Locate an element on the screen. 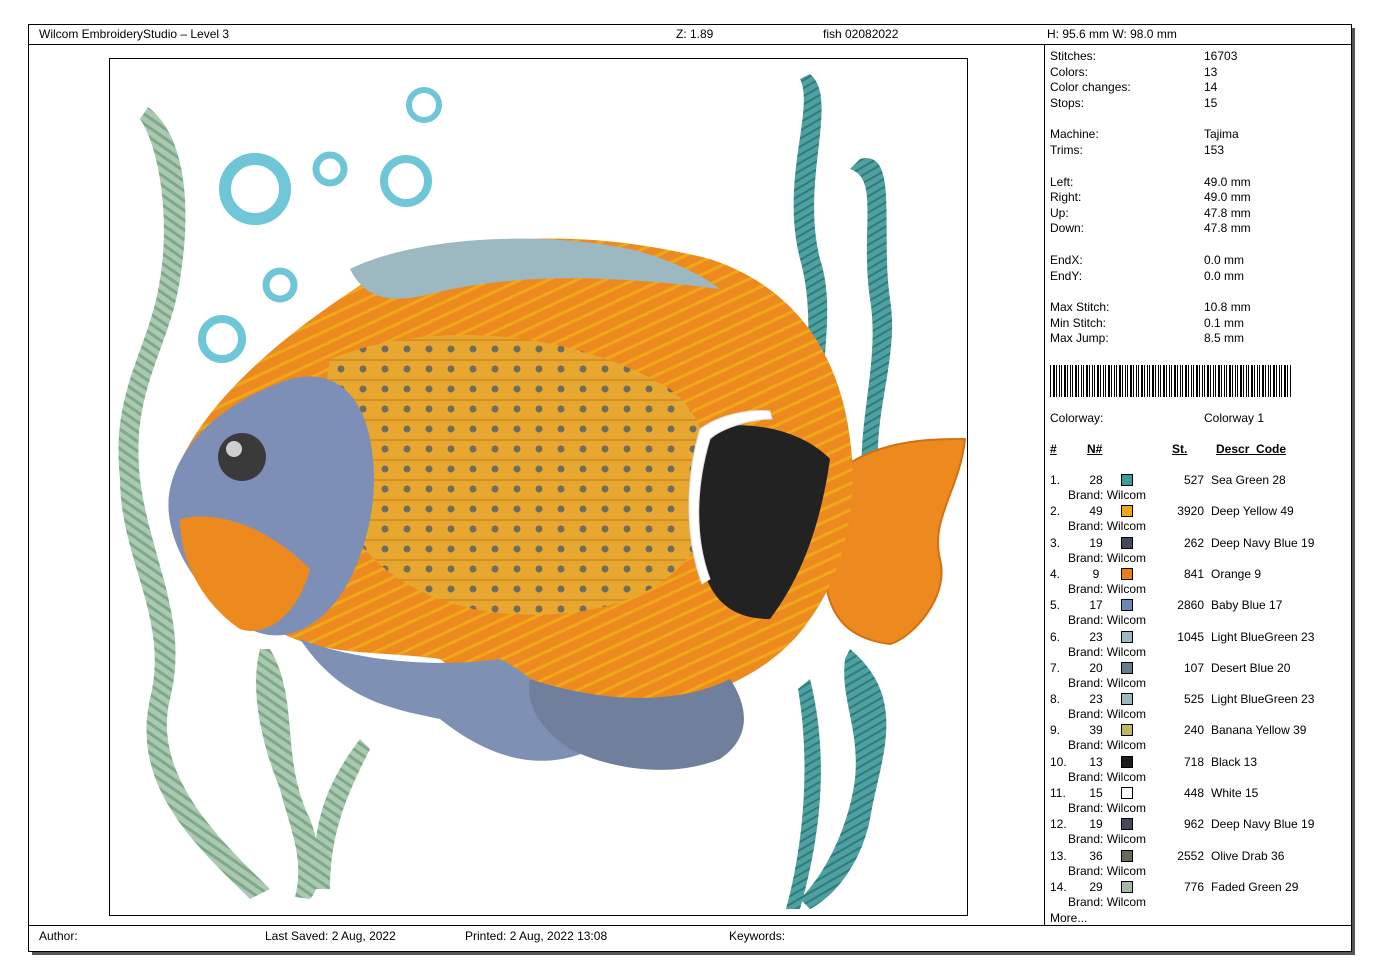 The width and height of the screenshot is (1377, 971). thread-index: 9. is located at coordinates (1055, 730).